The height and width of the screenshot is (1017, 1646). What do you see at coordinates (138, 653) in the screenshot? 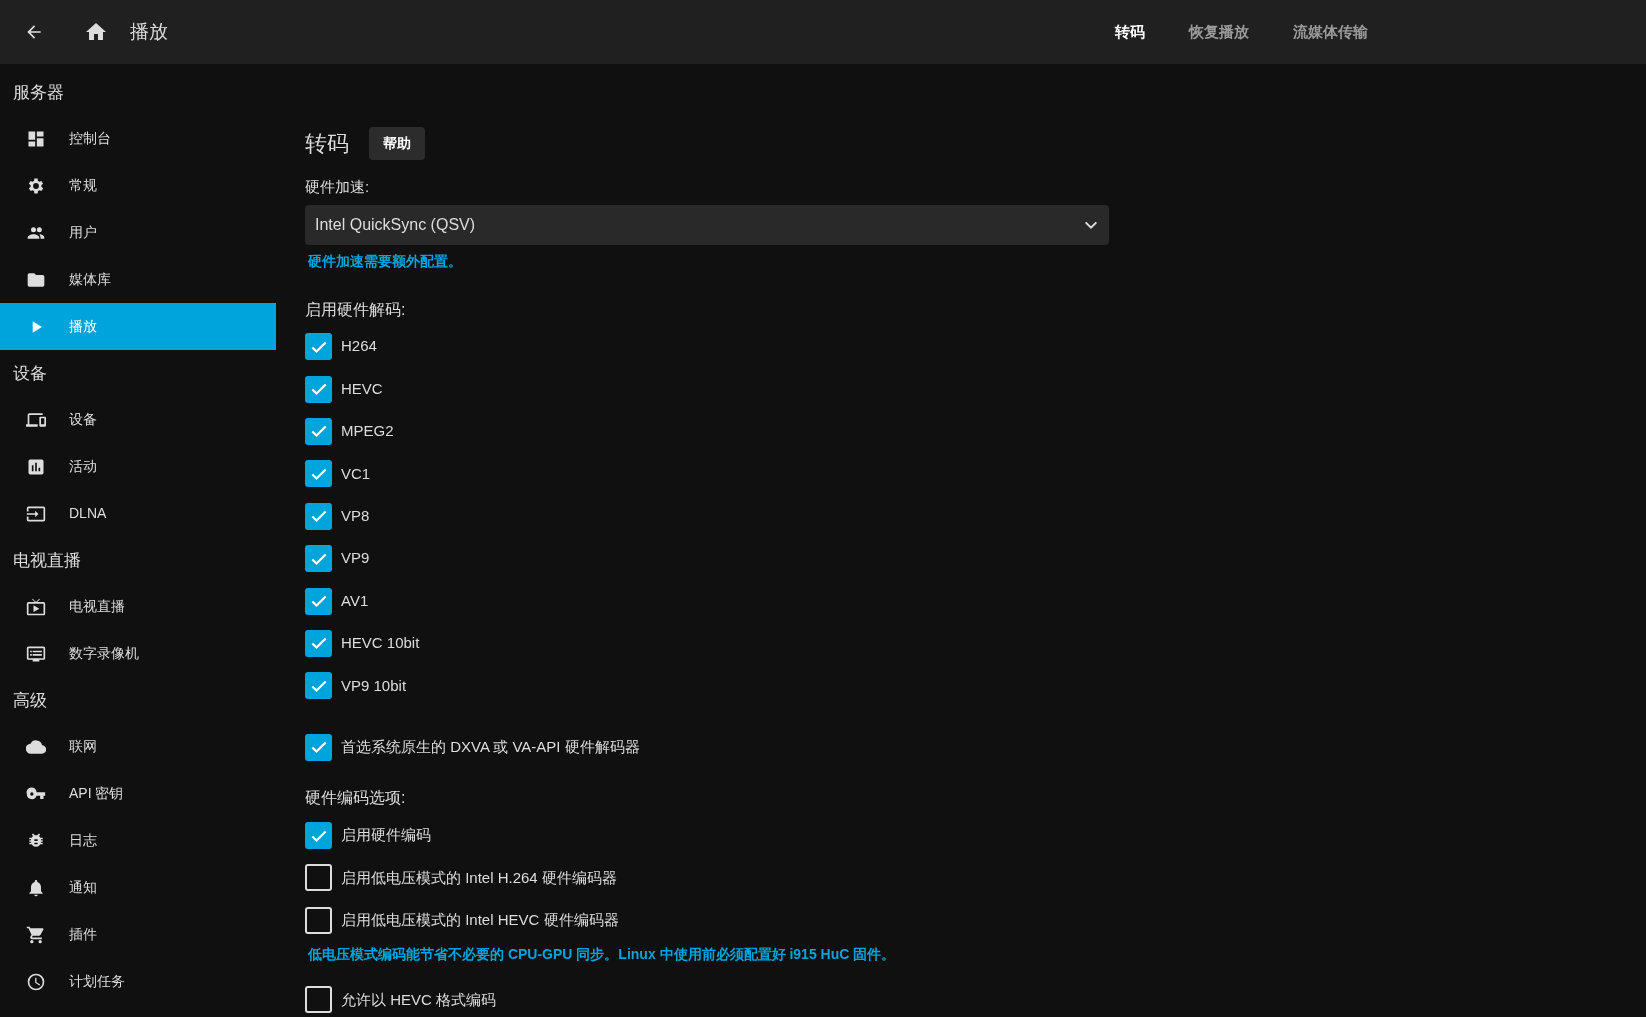
I see `sidebar-item: 数字录像机` at bounding box center [138, 653].